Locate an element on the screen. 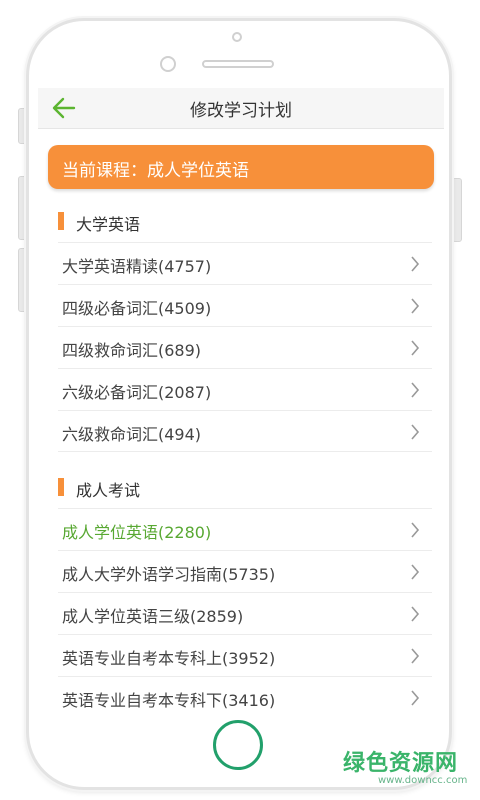 Image resolution: width=480 pixels, height=800 pixels. navigation-bar: 修改学习计划 is located at coordinates (241, 108).